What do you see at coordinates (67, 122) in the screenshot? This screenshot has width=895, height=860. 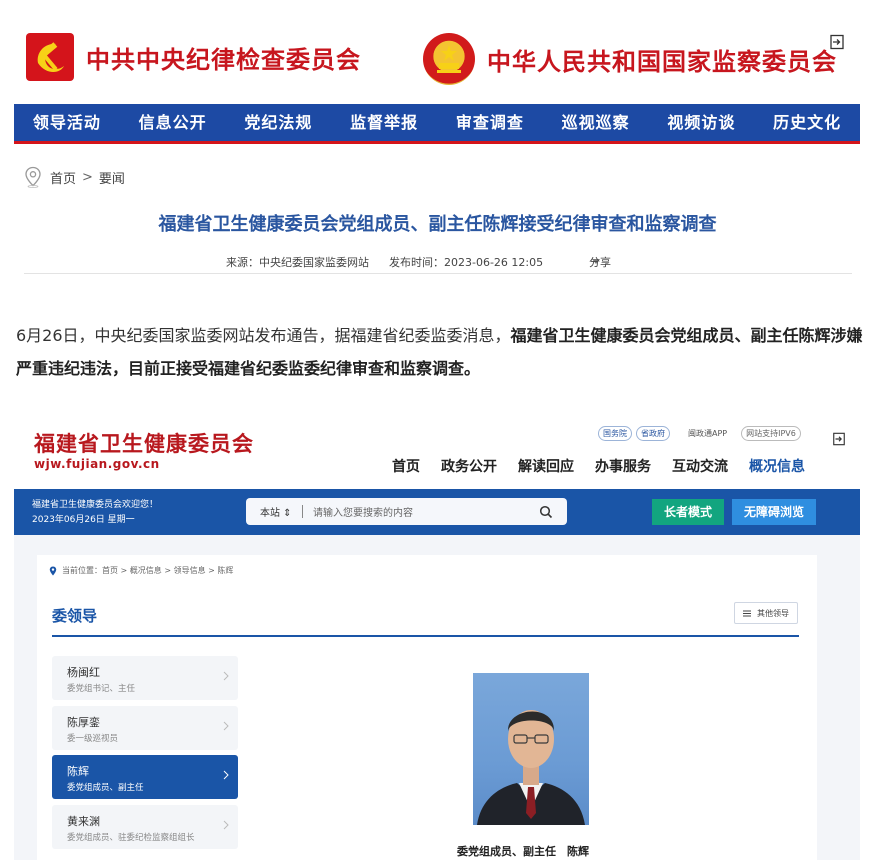 I see `nav-item-leader-activities: 领导活动` at bounding box center [67, 122].